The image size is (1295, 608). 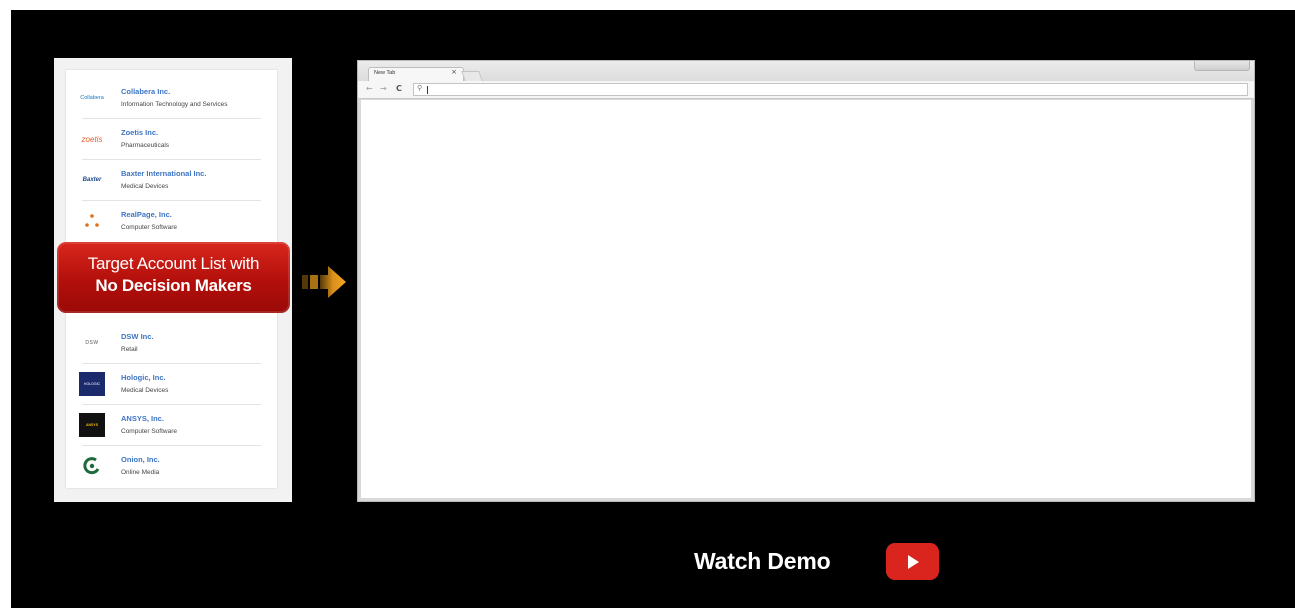 What do you see at coordinates (129, 349) in the screenshot?
I see `company-industry: Retail` at bounding box center [129, 349].